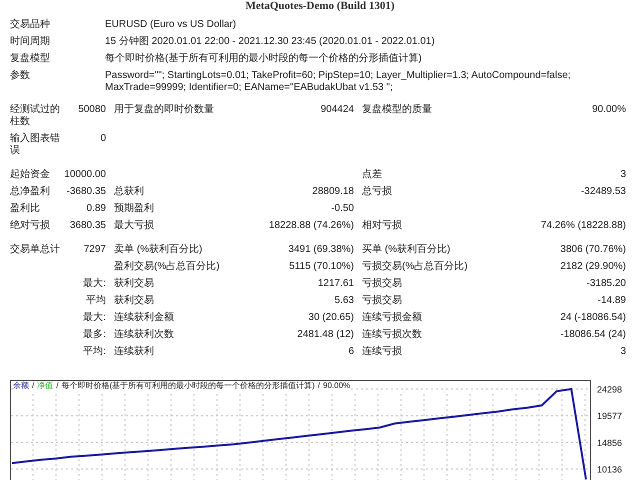 The image size is (640, 480). I want to click on table-cell-text: 30 (20.65), so click(331, 318).